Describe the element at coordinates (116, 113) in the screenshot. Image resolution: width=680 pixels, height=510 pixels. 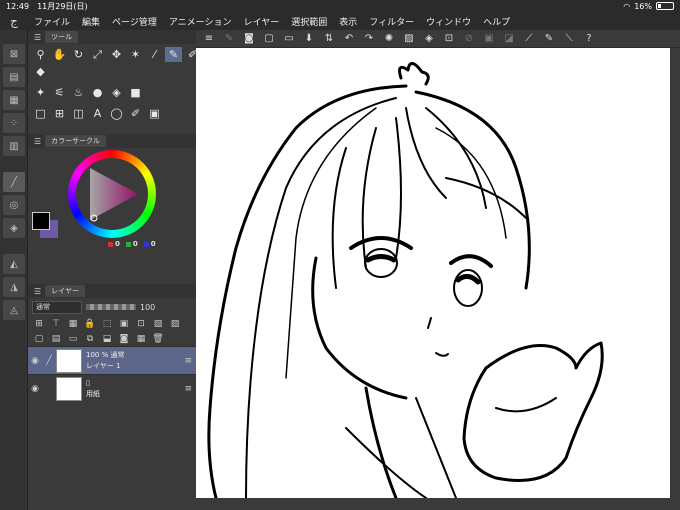
I see `balloon-icon: ◯` at that location.